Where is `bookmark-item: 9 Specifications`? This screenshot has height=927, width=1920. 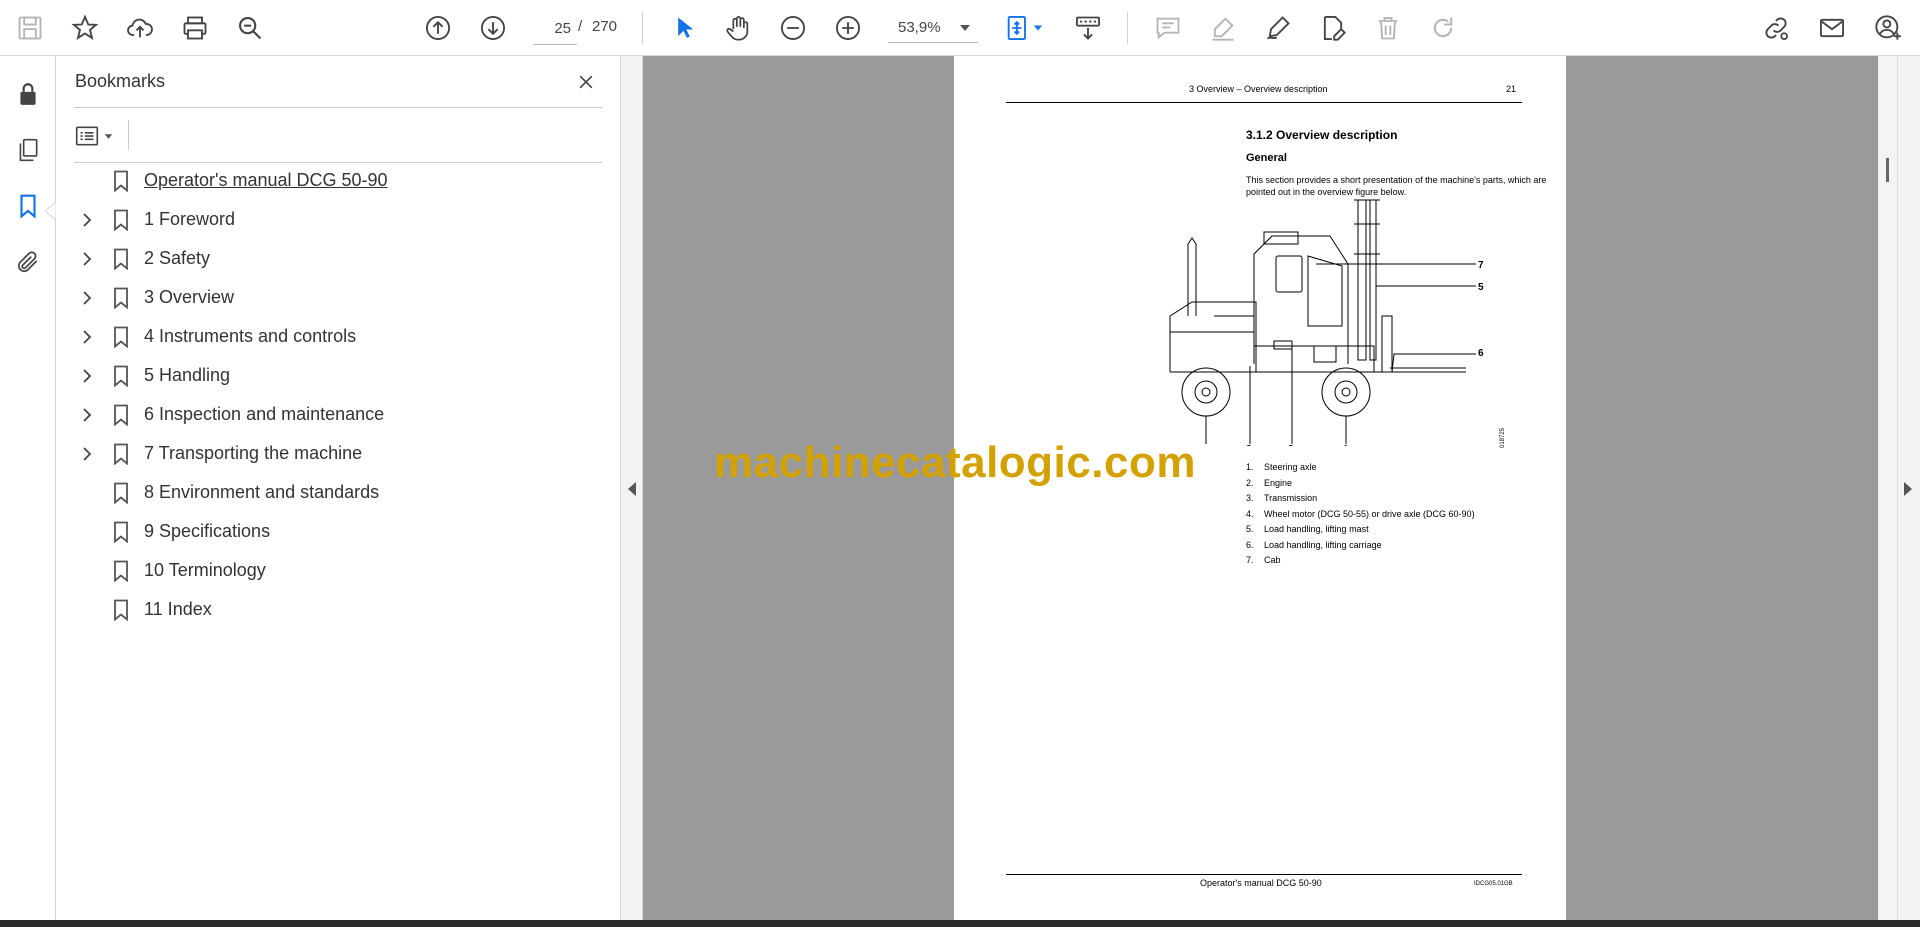 bookmark-item: 9 Specifications is located at coordinates (334, 532).